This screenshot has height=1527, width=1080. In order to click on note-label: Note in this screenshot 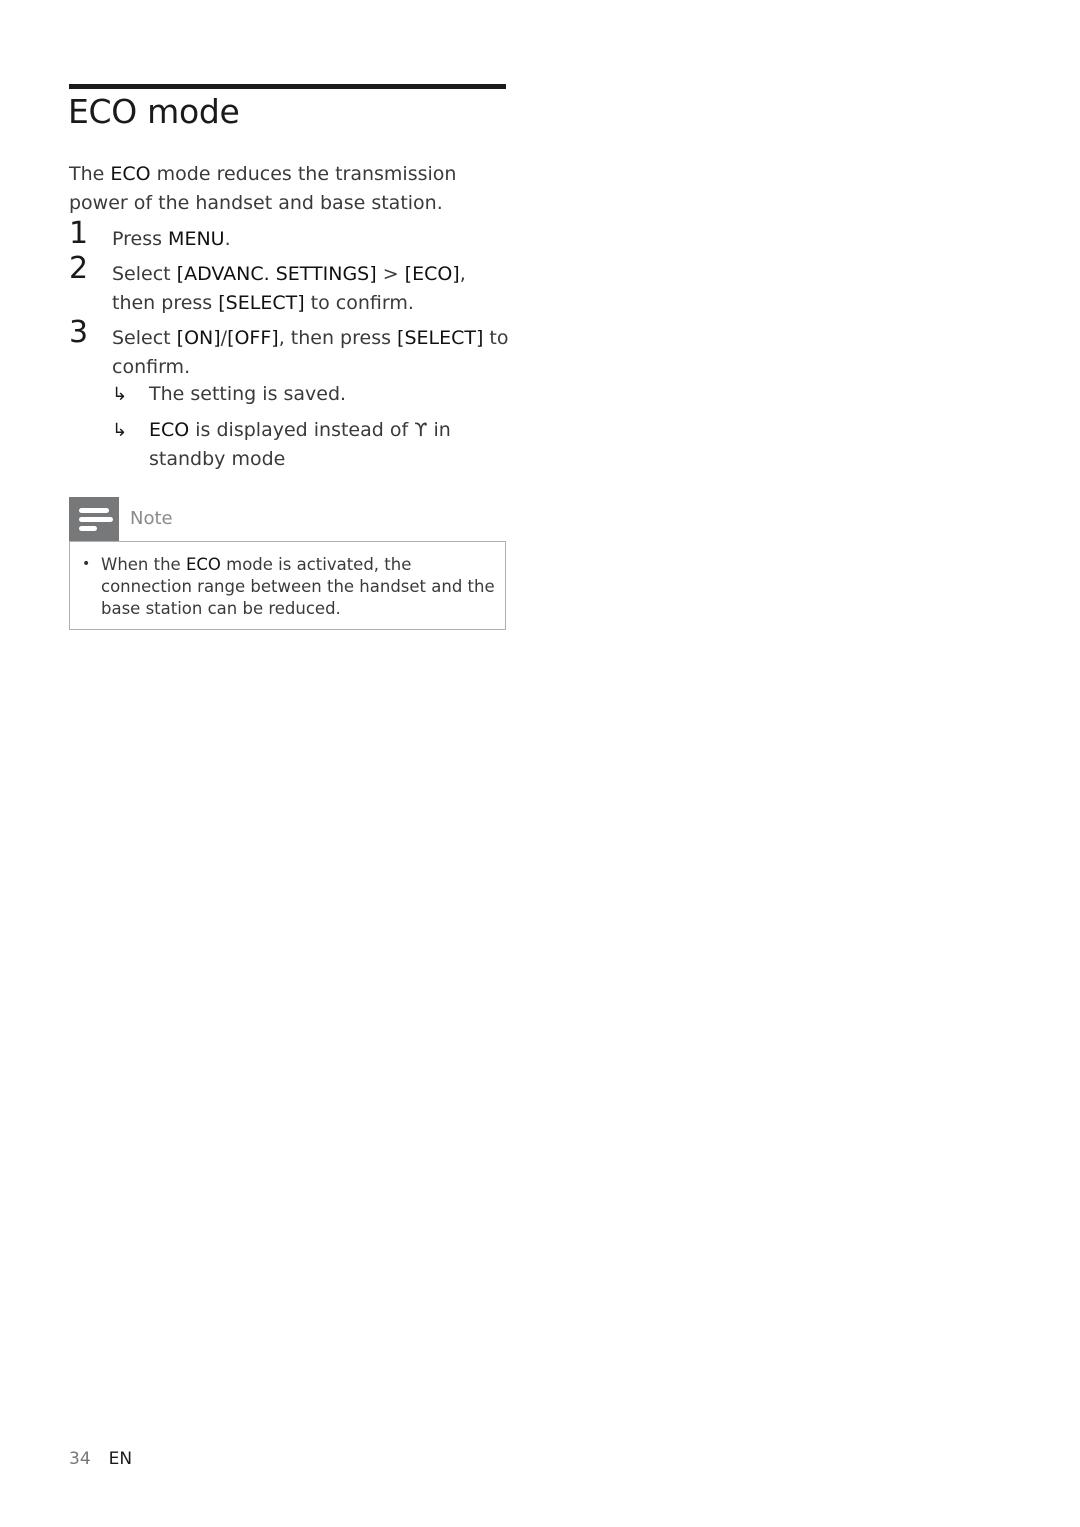, I will do `click(151, 518)`.